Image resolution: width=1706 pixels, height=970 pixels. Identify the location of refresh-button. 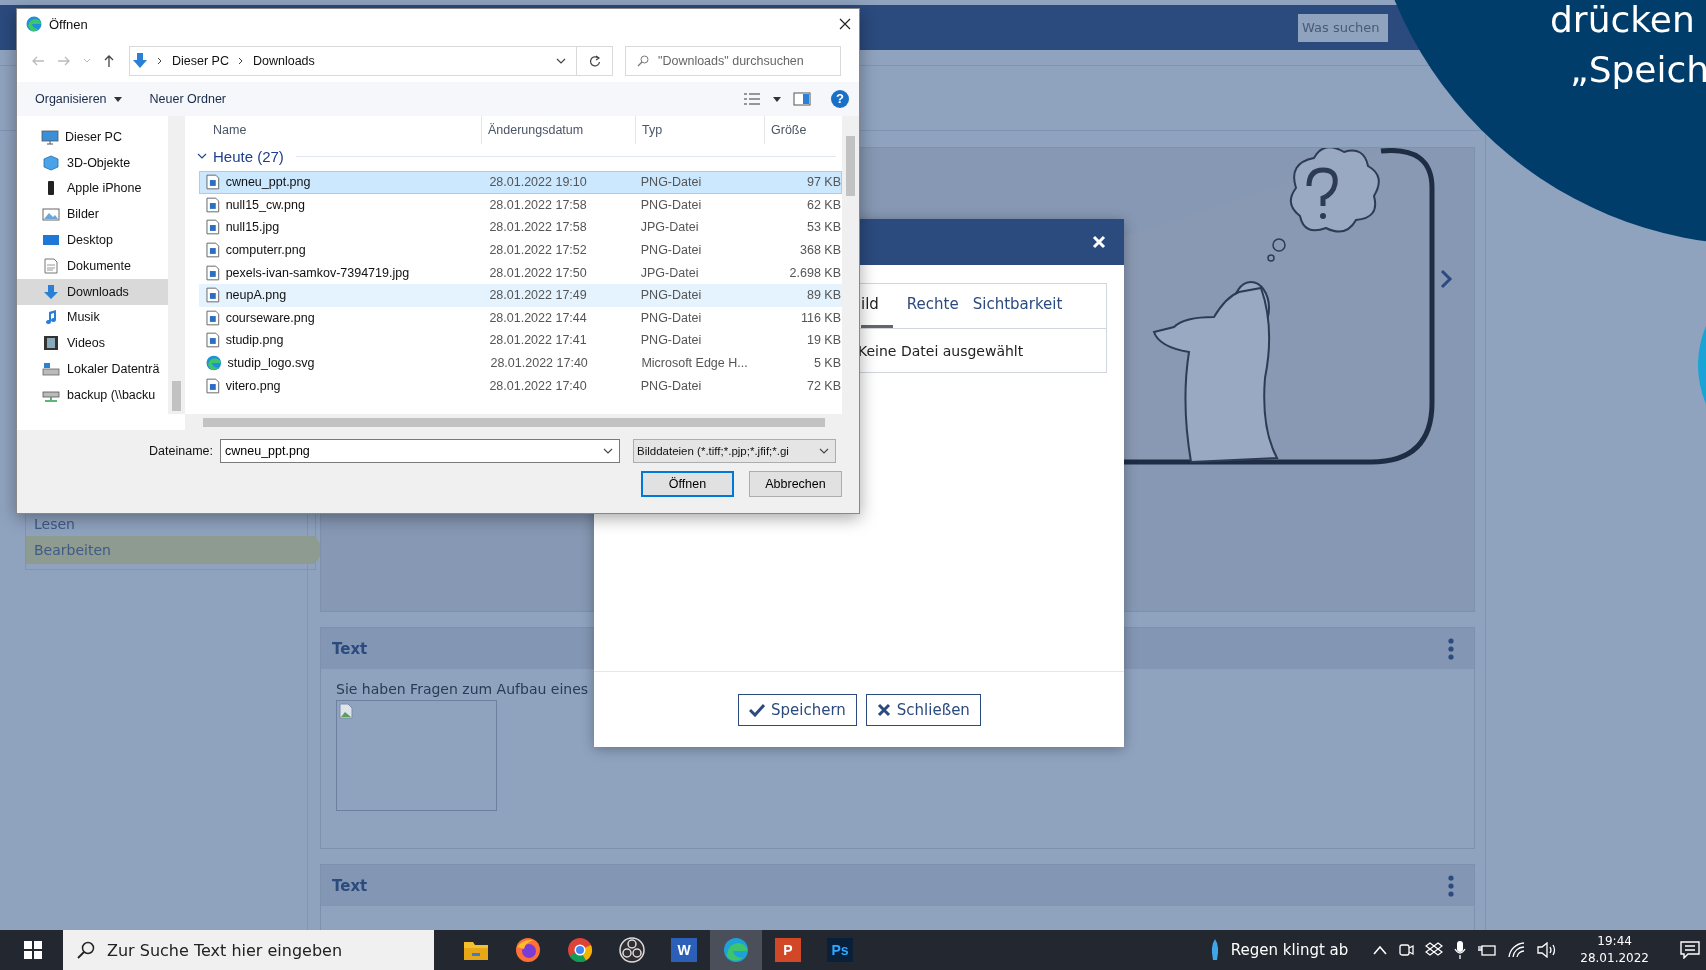
(595, 61).